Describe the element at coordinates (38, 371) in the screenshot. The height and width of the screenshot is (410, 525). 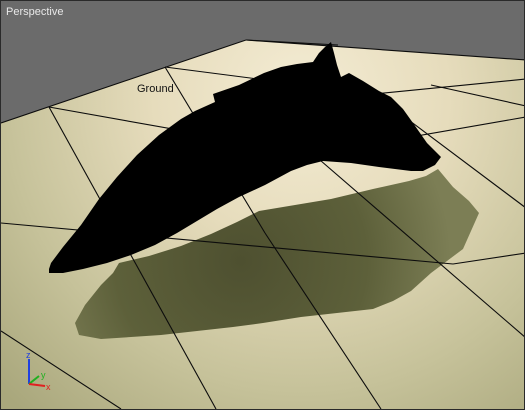
I see `axis-gizmo: z y x` at that location.